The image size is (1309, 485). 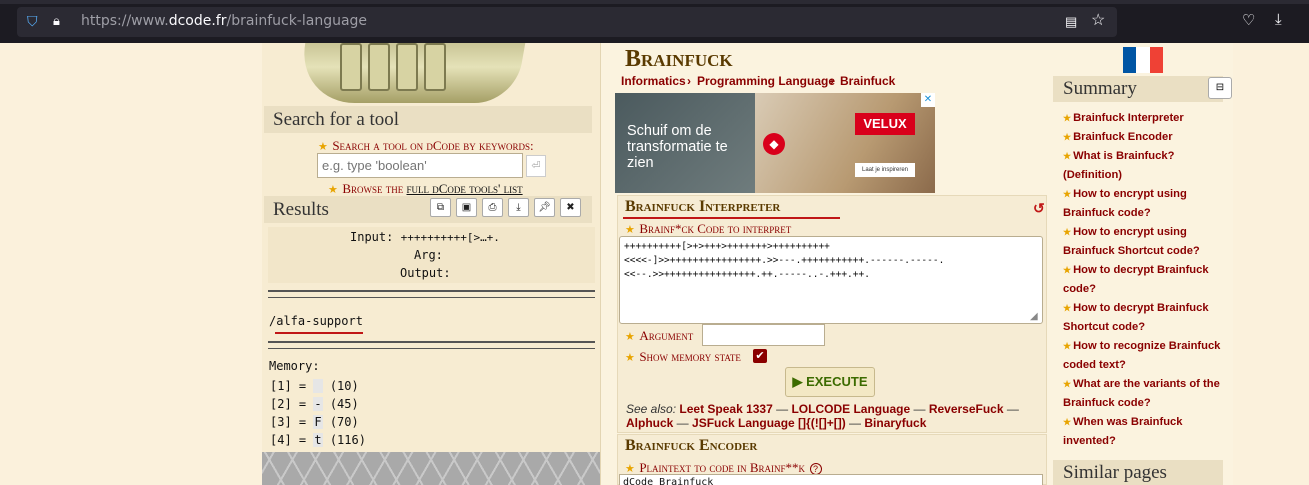 What do you see at coordinates (1123, 431) in the screenshot?
I see `summary-item-label: When was Brainfuck invented?` at bounding box center [1123, 431].